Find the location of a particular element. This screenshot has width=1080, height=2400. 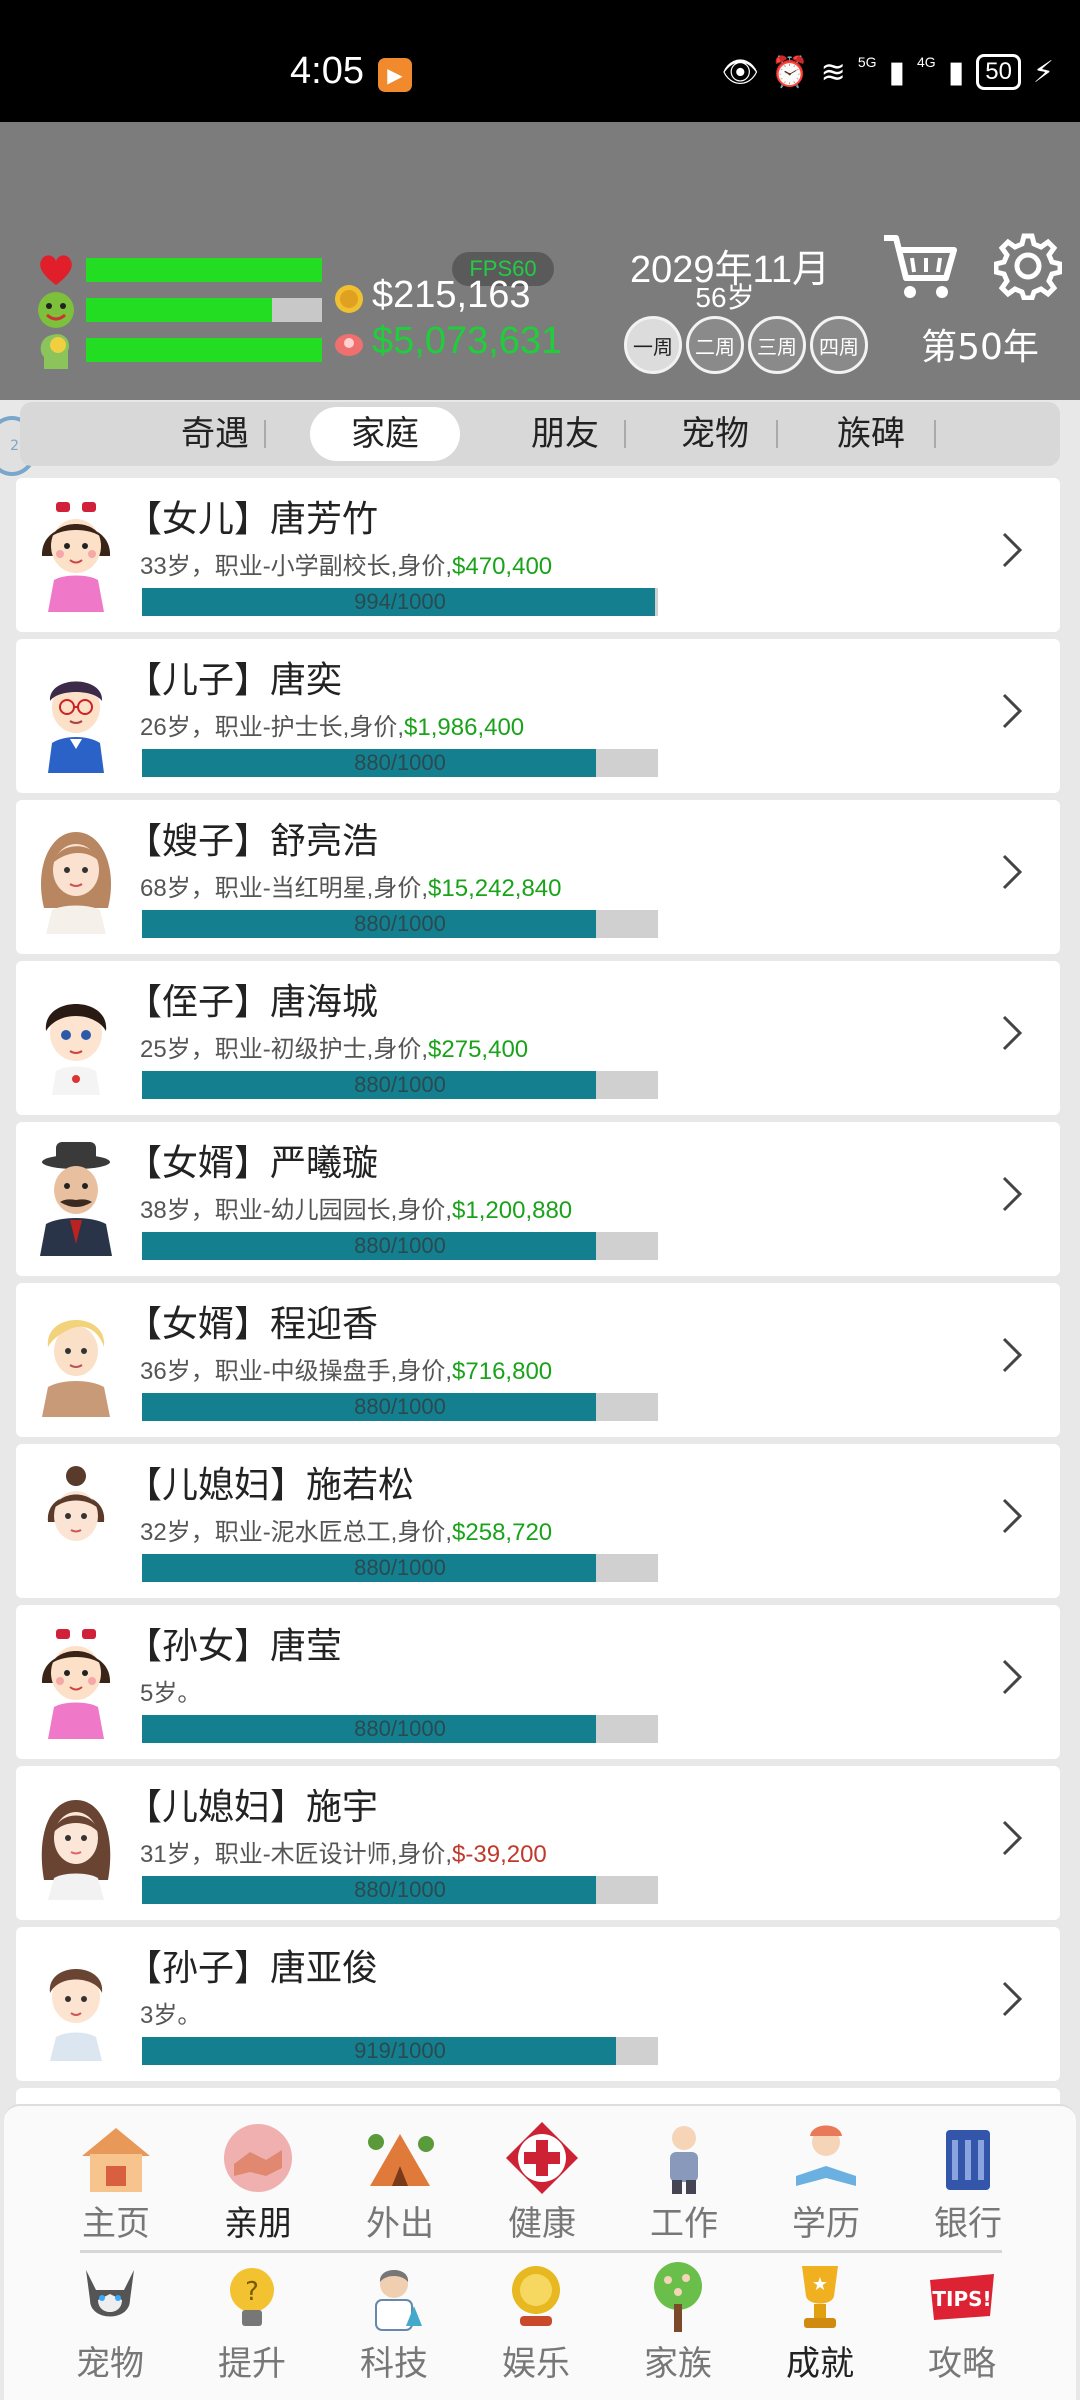

nav-label: 健康 is located at coordinates (542, 2224).